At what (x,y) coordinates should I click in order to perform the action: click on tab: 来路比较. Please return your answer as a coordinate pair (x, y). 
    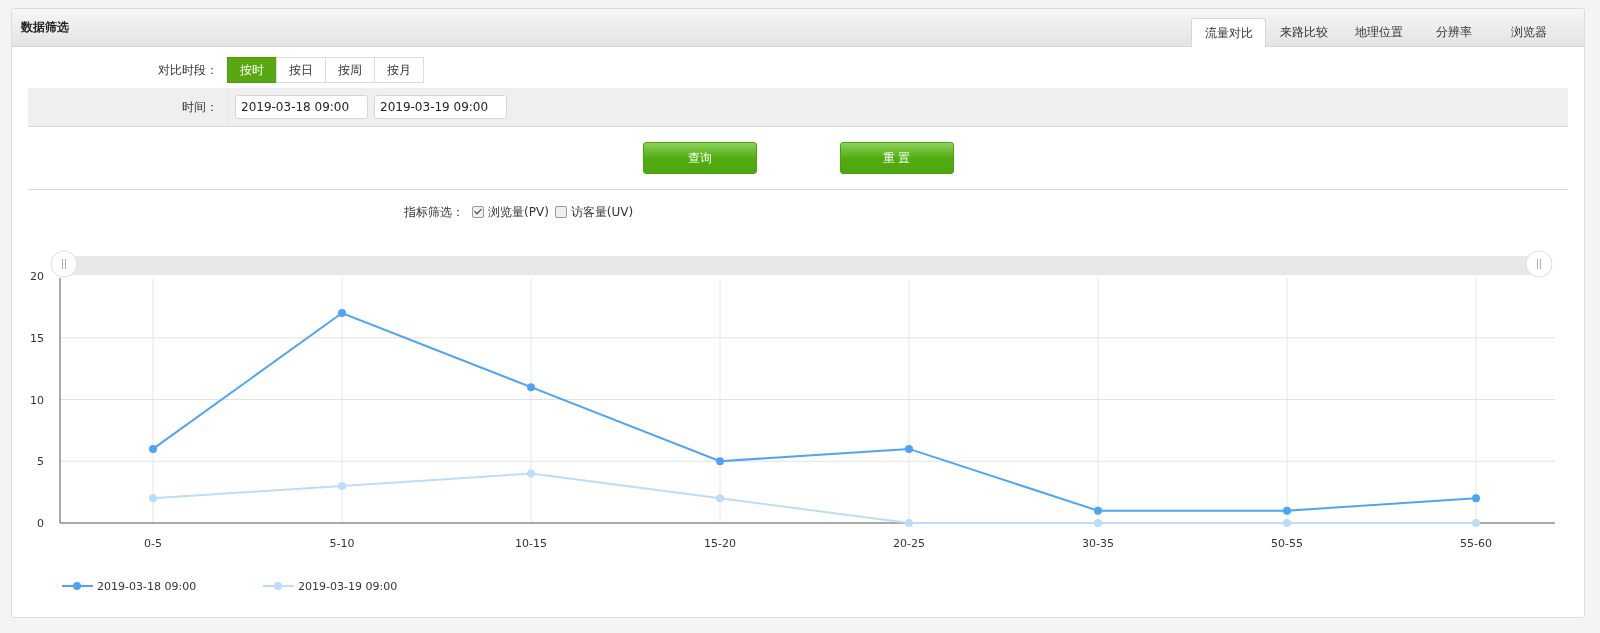
    Looking at the image, I should click on (1303, 32).